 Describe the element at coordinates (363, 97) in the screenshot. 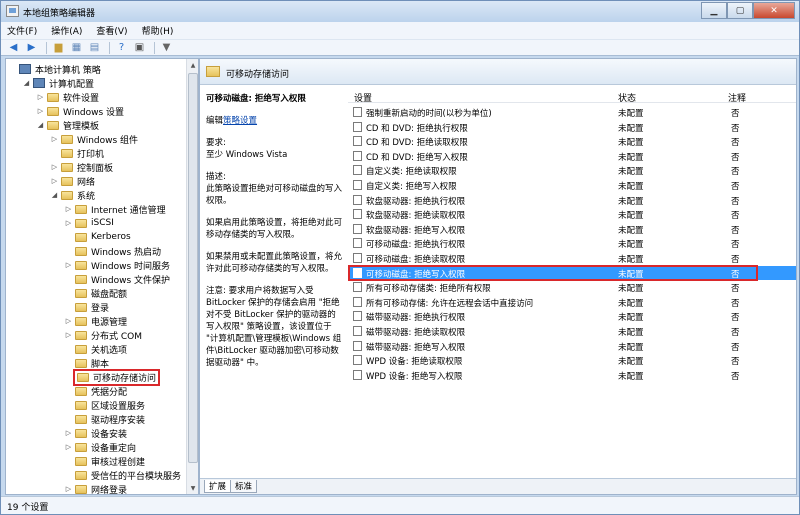

I see `column-setting: 设置` at that location.